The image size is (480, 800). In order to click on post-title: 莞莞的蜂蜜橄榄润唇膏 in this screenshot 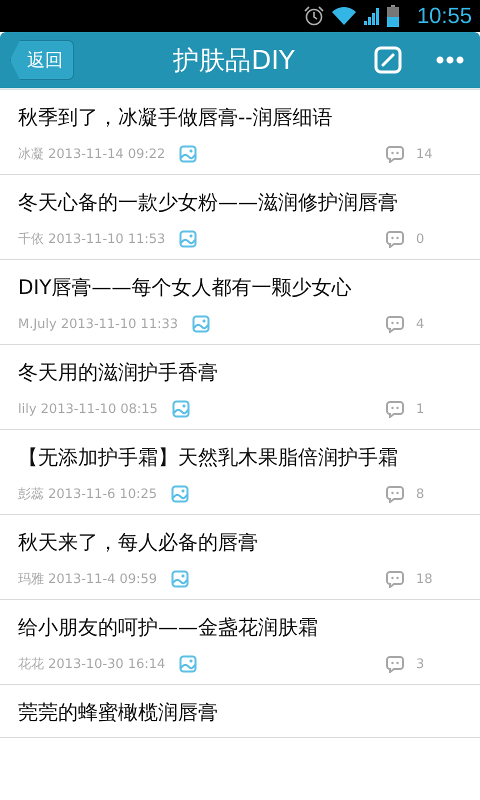, I will do `click(240, 712)`.